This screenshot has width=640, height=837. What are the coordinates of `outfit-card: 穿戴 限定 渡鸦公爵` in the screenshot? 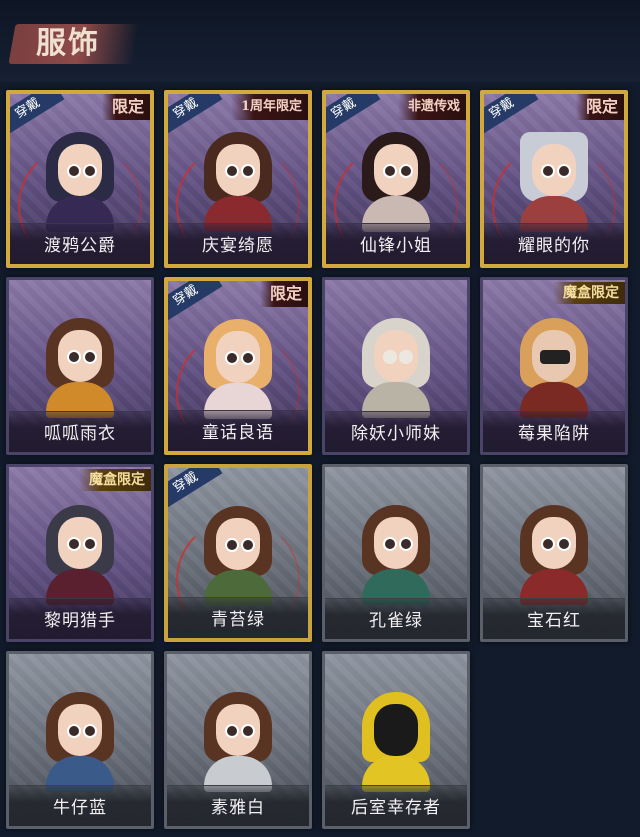 It's located at (80, 179).